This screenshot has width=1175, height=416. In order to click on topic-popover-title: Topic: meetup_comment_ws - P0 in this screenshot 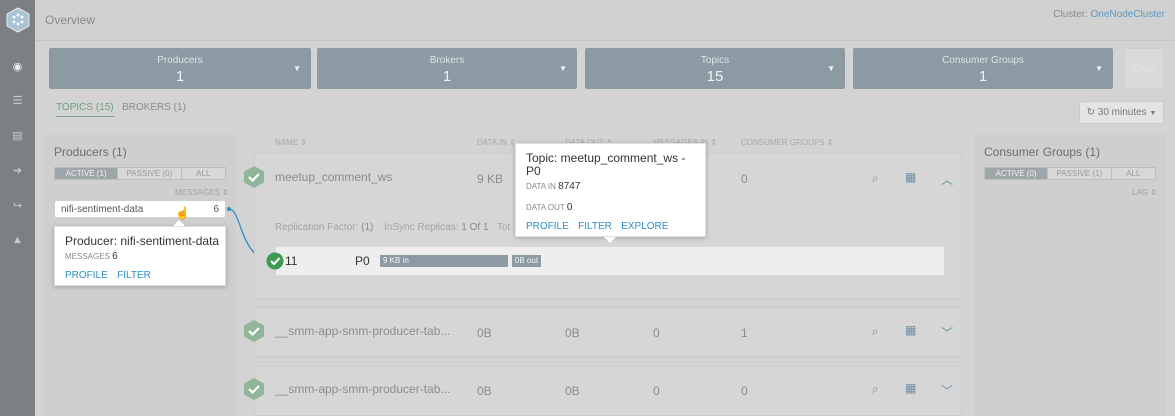, I will do `click(606, 164)`.